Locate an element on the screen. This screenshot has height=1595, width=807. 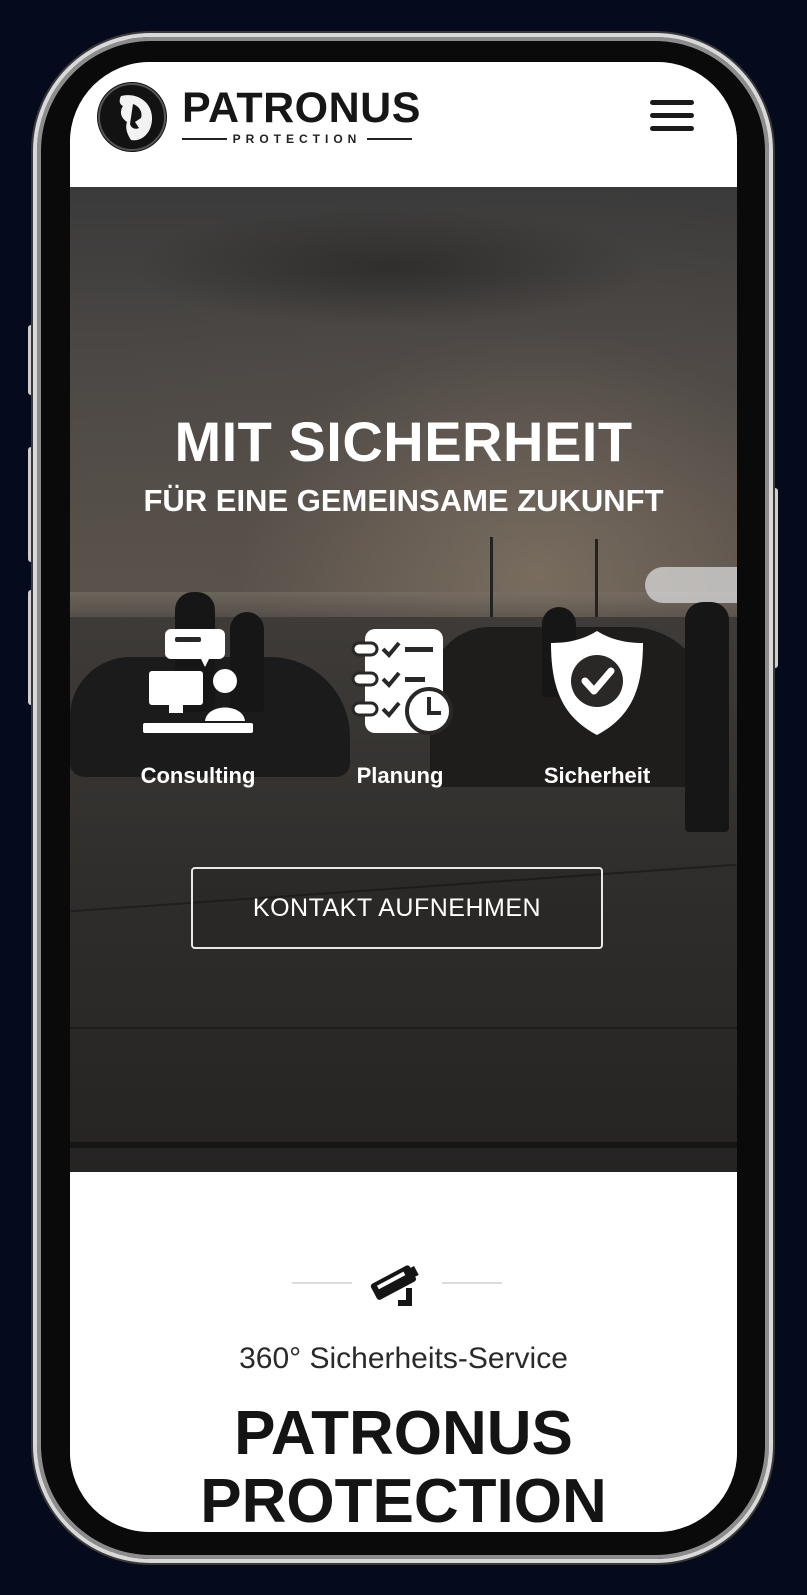
section-divider is located at coordinates (397, 1283).